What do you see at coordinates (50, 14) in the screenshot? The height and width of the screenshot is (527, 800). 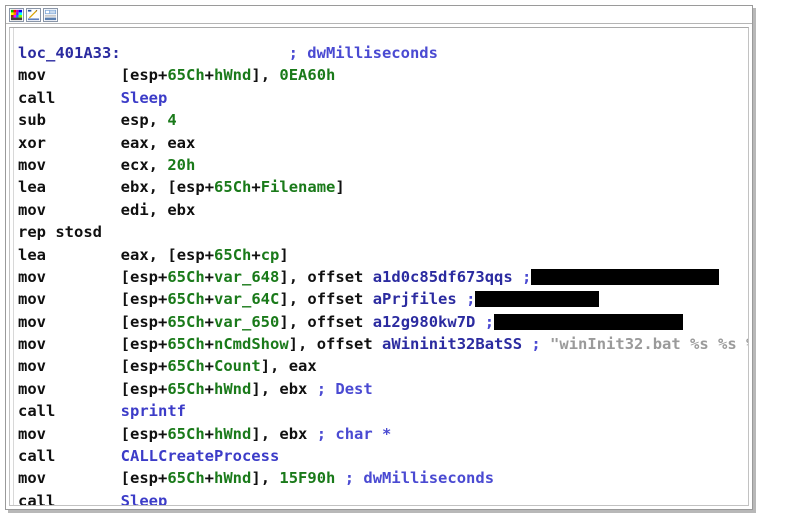 I see `image-export-icon` at bounding box center [50, 14].